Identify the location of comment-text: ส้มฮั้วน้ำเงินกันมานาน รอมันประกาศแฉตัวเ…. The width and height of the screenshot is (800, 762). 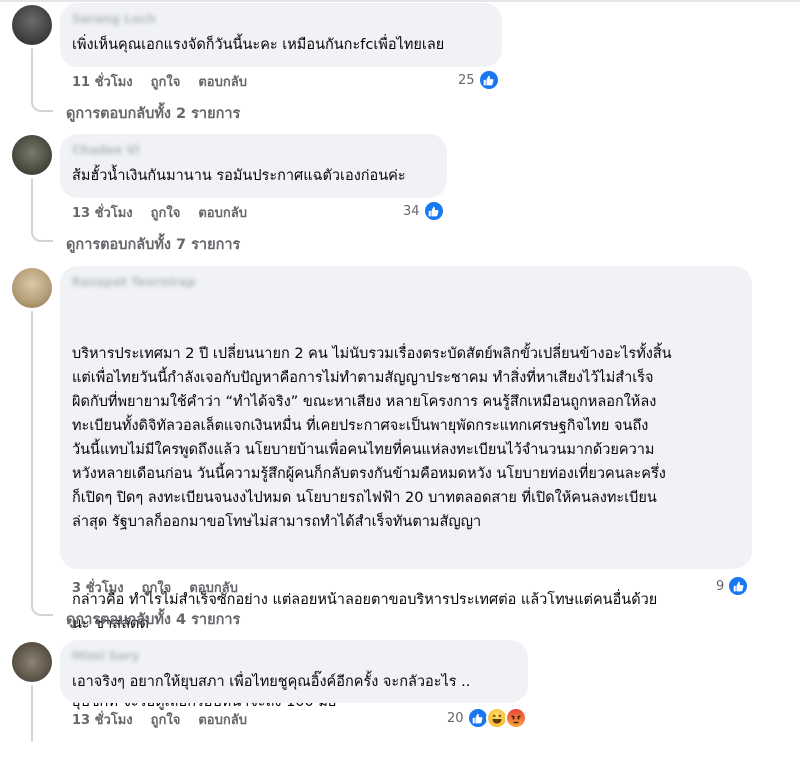
(239, 176).